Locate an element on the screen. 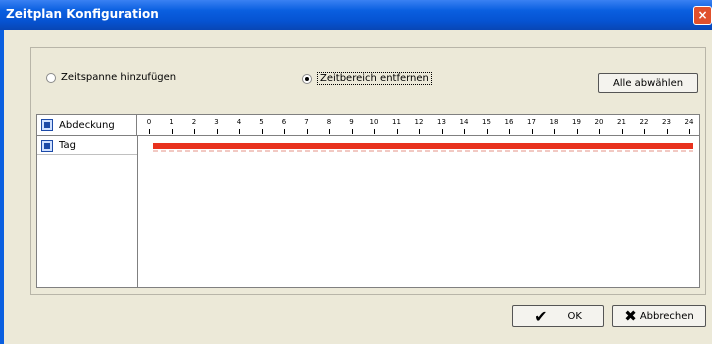 This screenshot has height=344, width=712. cancel-button: ✖ Abbrechen is located at coordinates (659, 316).